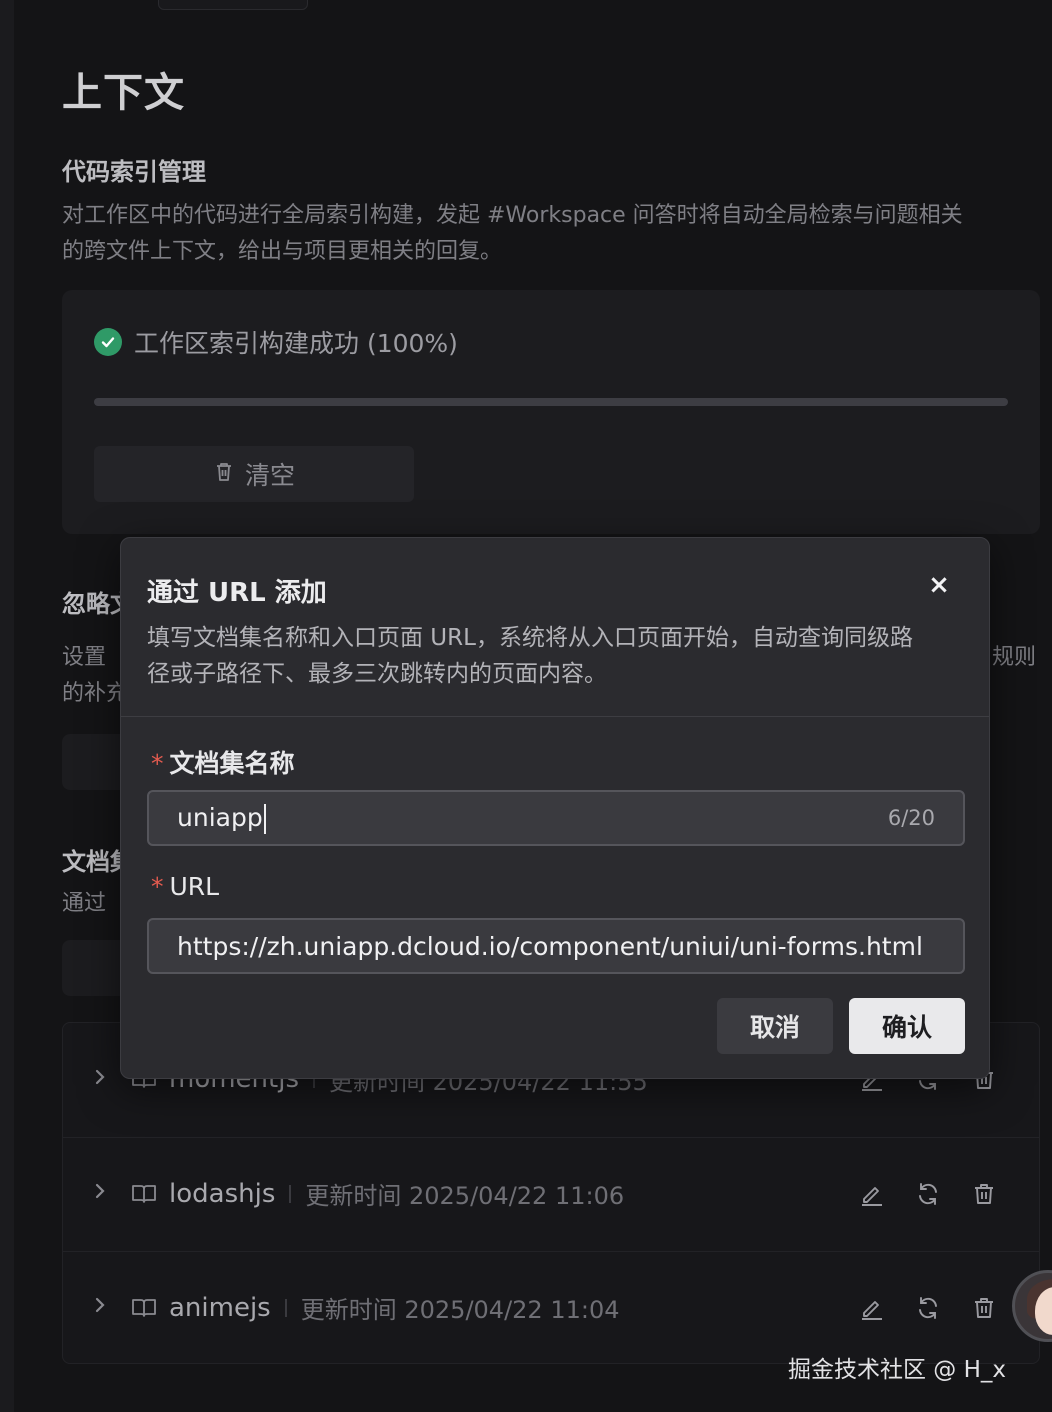 The image size is (1052, 1412). What do you see at coordinates (7, 706) in the screenshot?
I see `left-rail` at bounding box center [7, 706].